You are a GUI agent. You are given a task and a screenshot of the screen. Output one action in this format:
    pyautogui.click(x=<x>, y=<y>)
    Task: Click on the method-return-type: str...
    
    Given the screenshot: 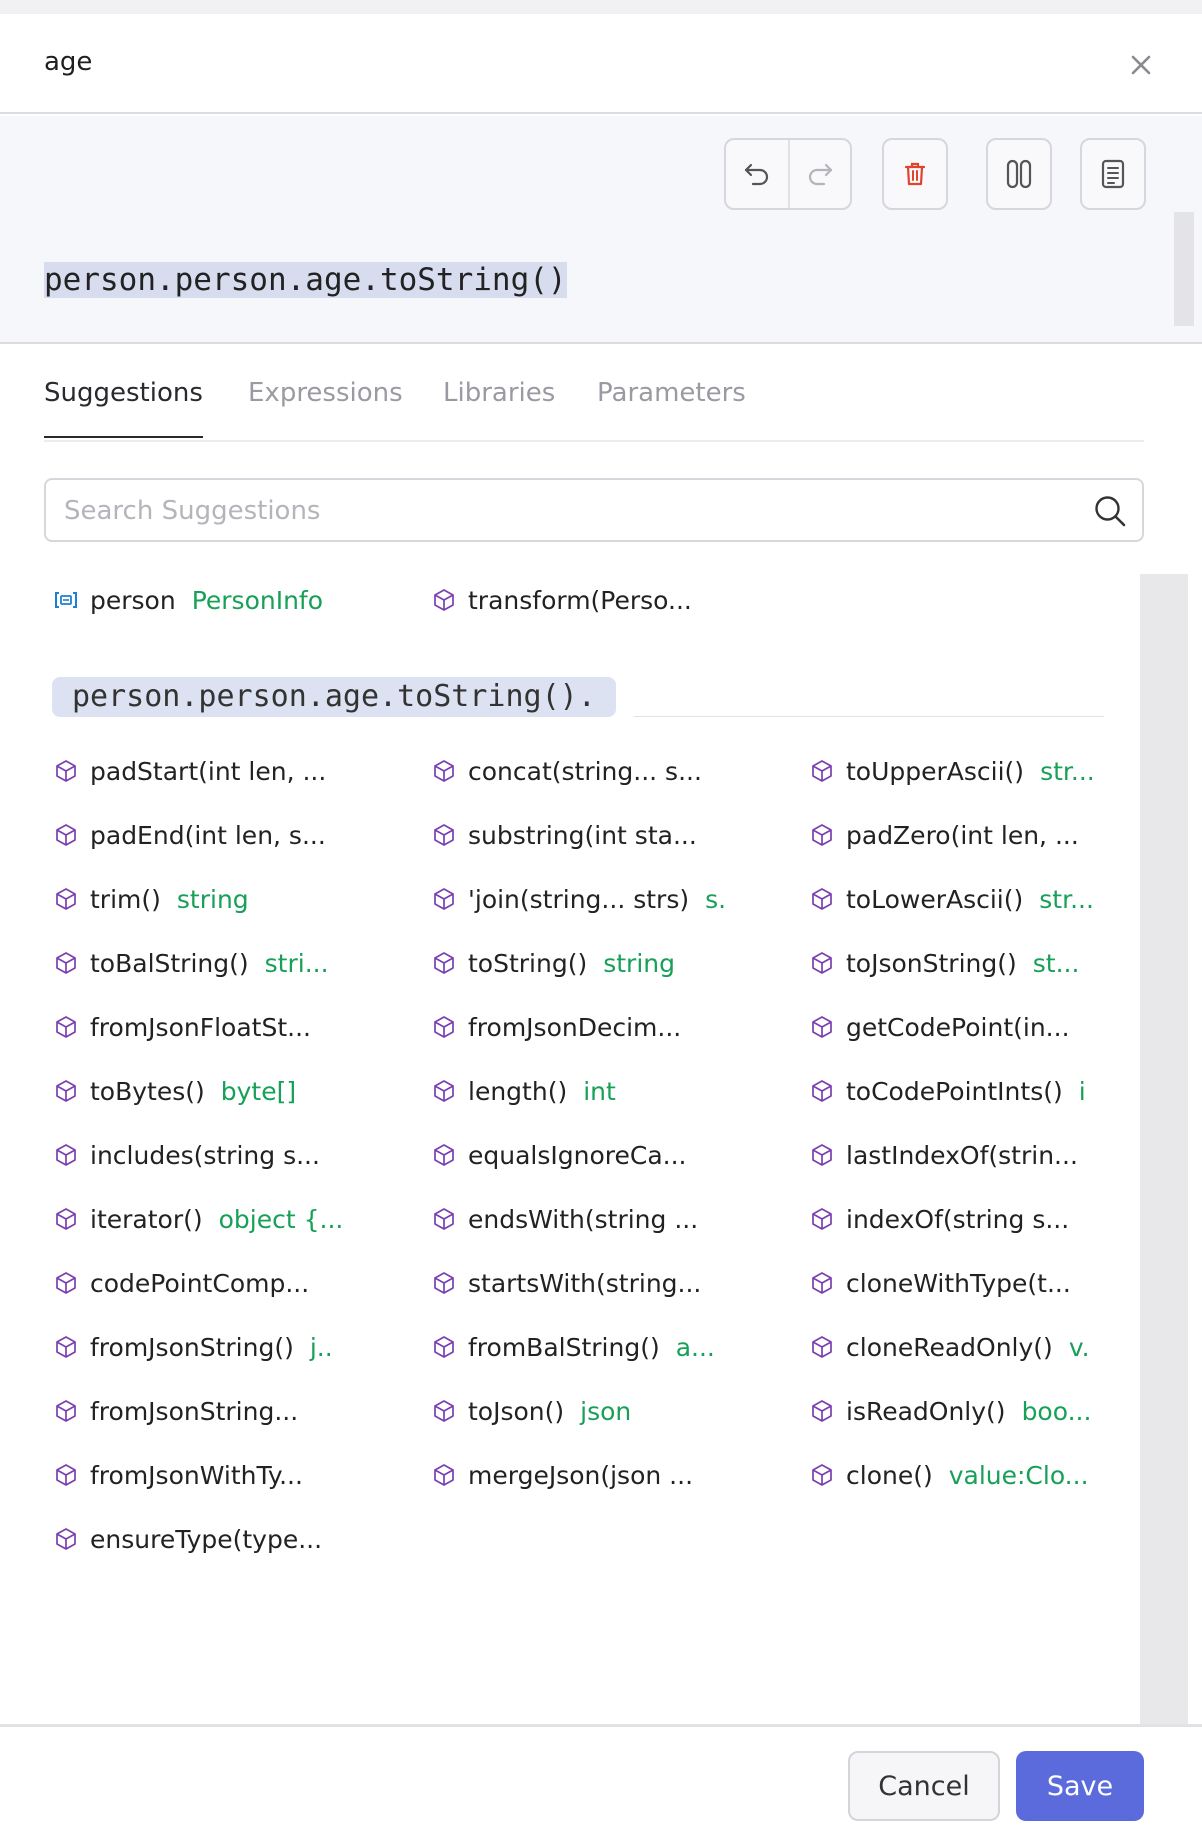 What is the action you would take?
    pyautogui.click(x=1067, y=771)
    